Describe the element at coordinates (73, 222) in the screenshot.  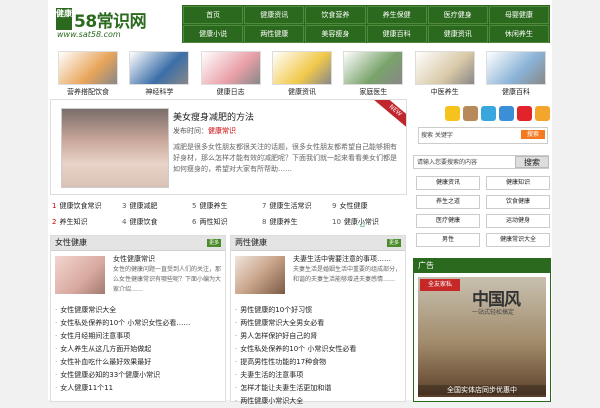
I see `rank-title: 养生知识` at that location.